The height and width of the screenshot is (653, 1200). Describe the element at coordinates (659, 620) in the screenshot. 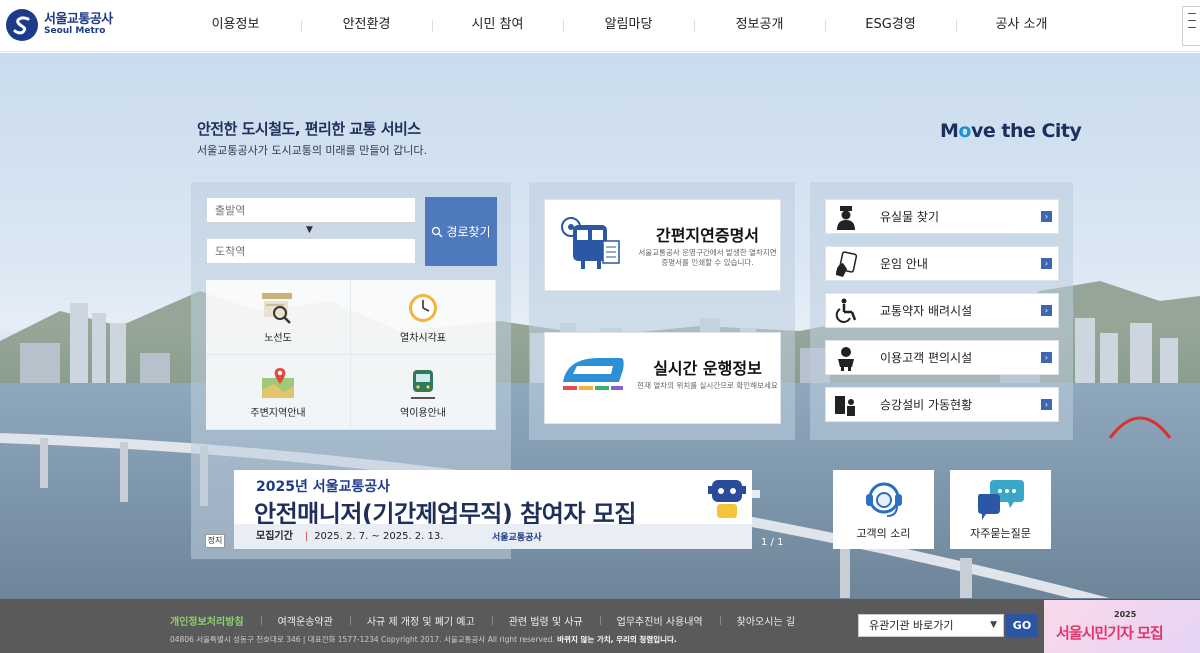

I see `footer-expense-link: 업무추진비 사용내역` at that location.